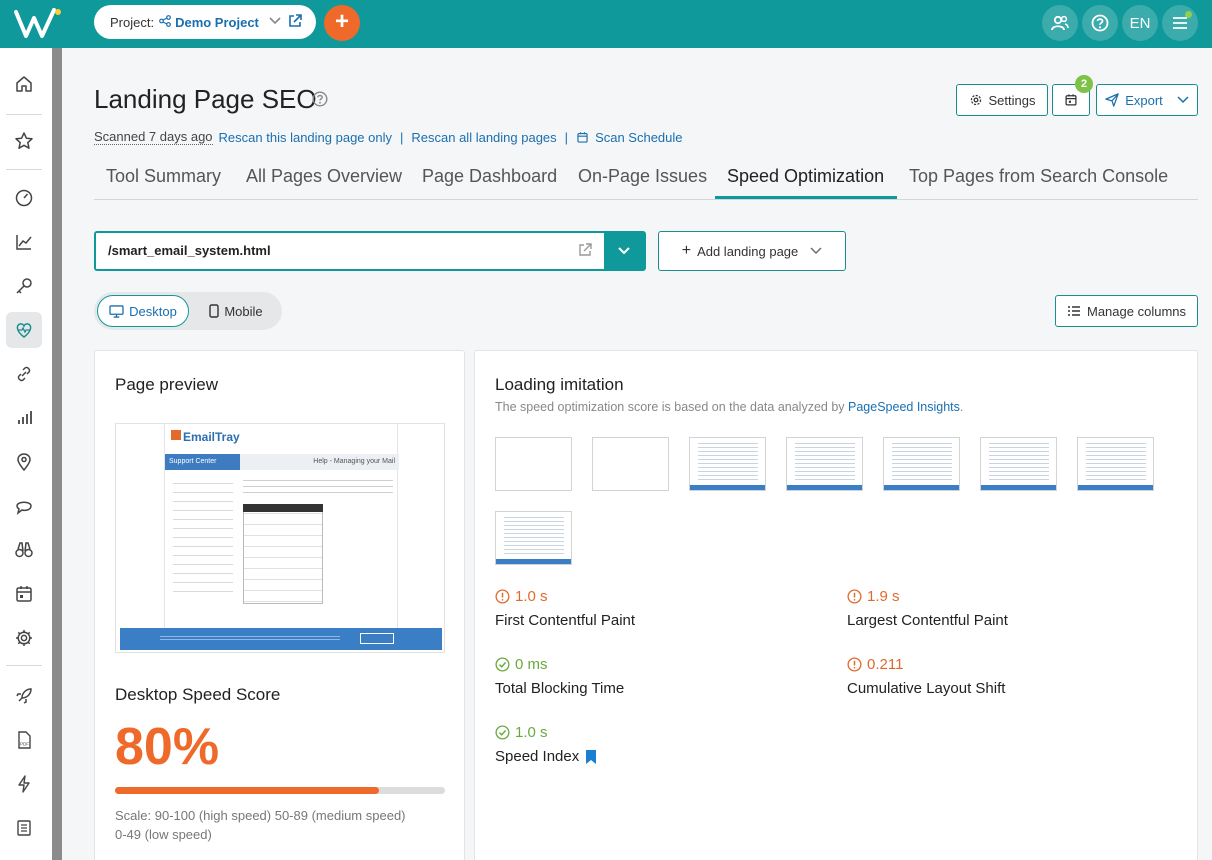 This screenshot has height=860, width=1212. Describe the element at coordinates (24, 286) in the screenshot. I see `sidebar-item-keywords` at that location.